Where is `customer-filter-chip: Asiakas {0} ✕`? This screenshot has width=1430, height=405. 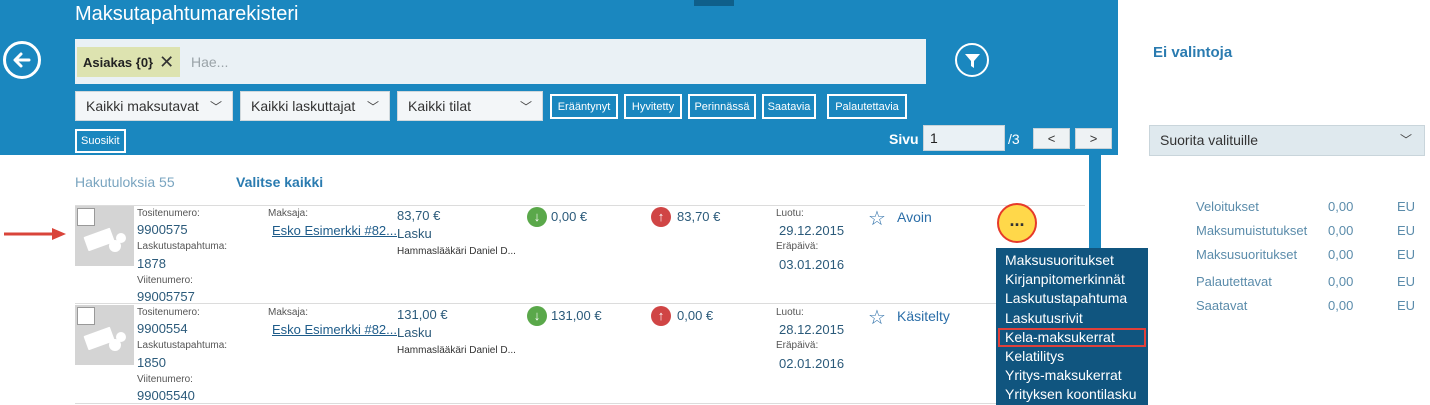
customer-filter-chip: Asiakas {0} ✕ is located at coordinates (129, 62).